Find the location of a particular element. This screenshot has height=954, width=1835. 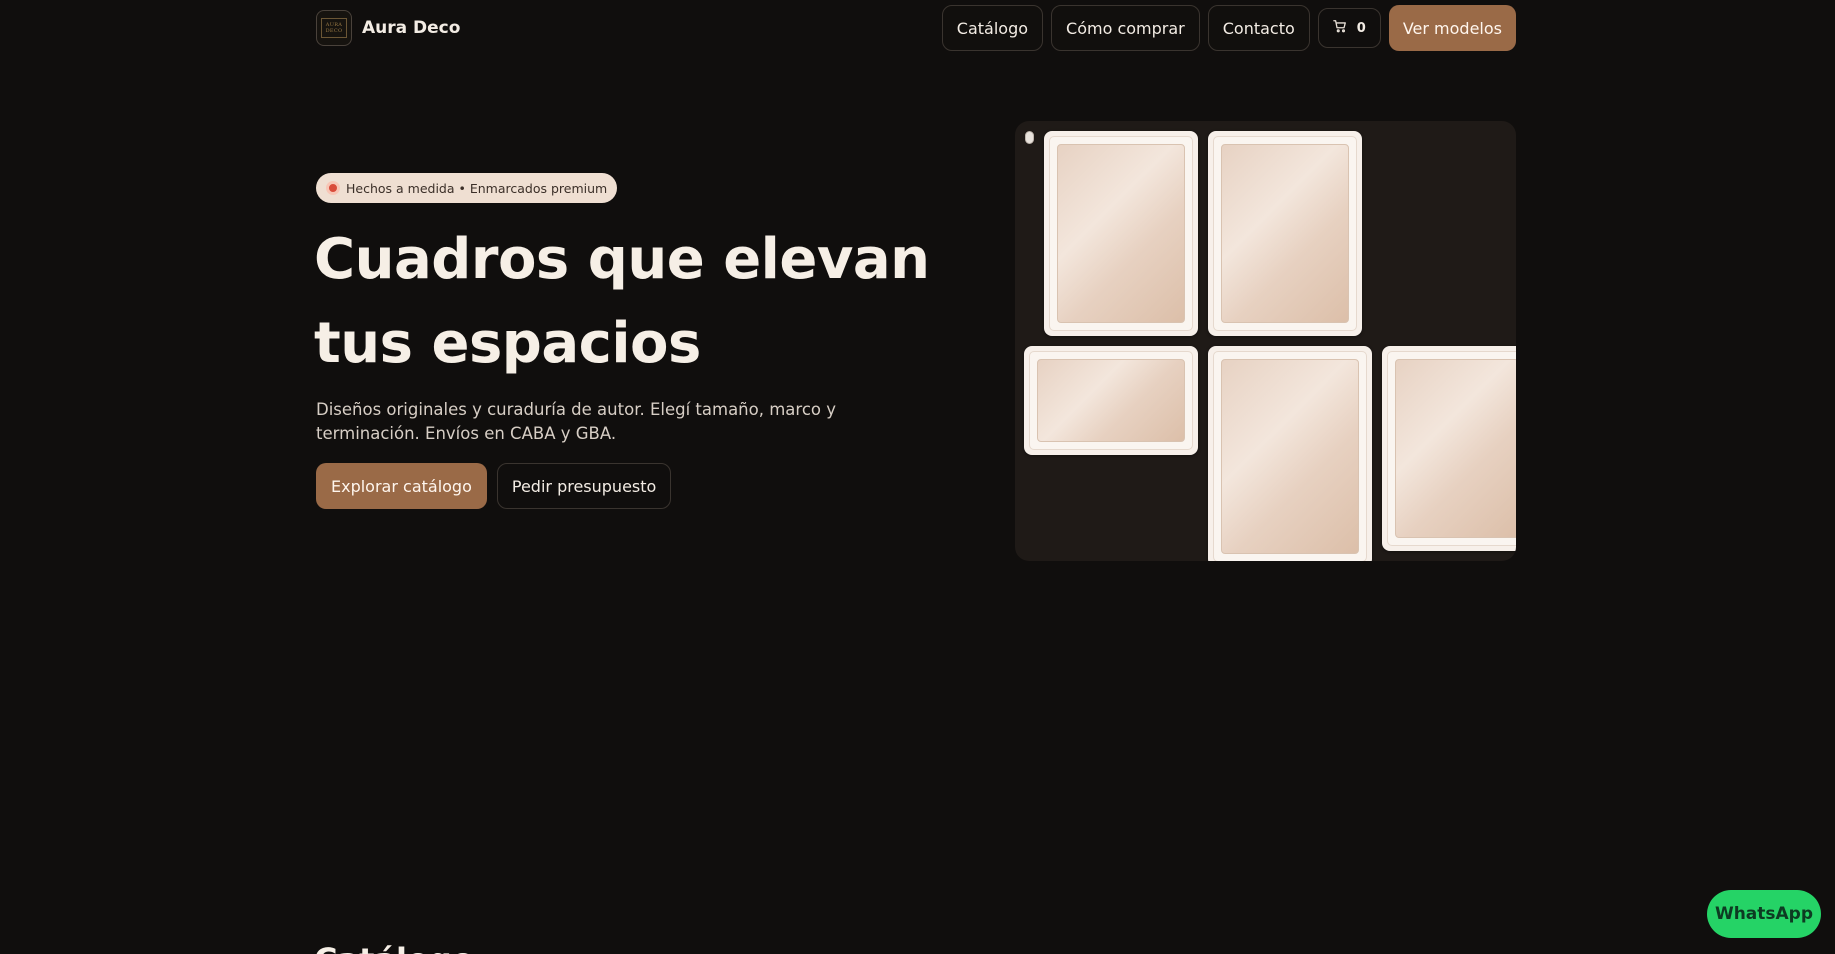

hero-title-line-1: Cuadros que elevan is located at coordinates (622, 259).